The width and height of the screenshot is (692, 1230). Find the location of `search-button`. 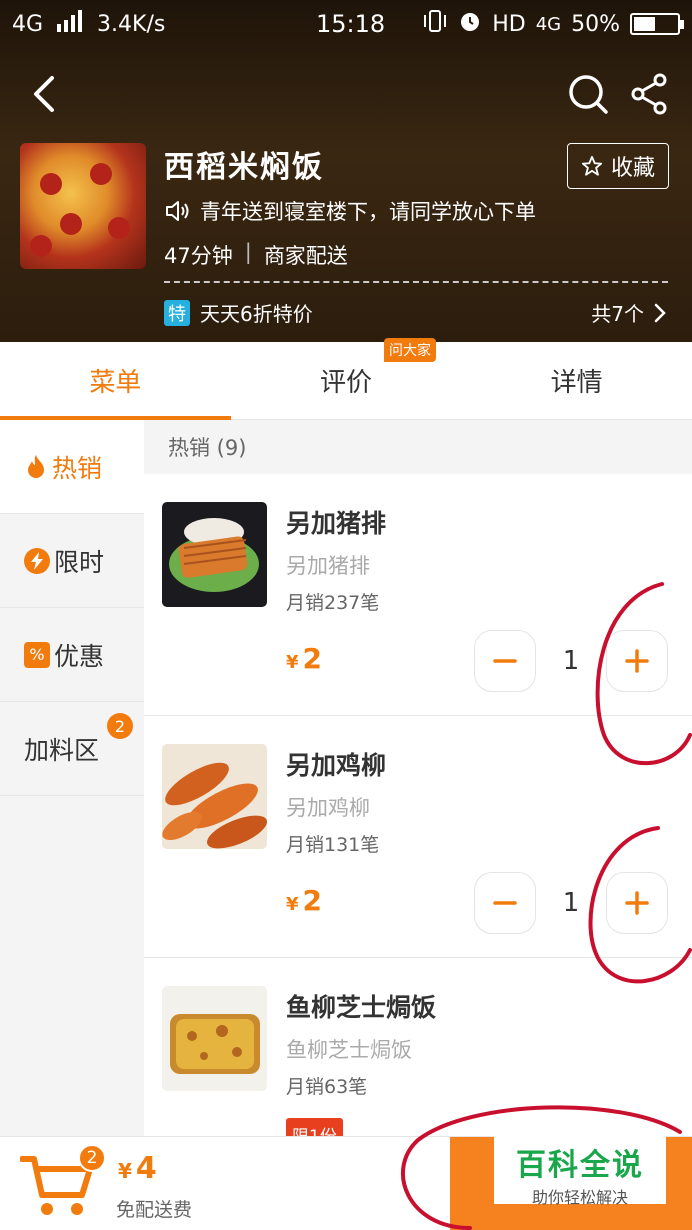

search-button is located at coordinates (588, 94).